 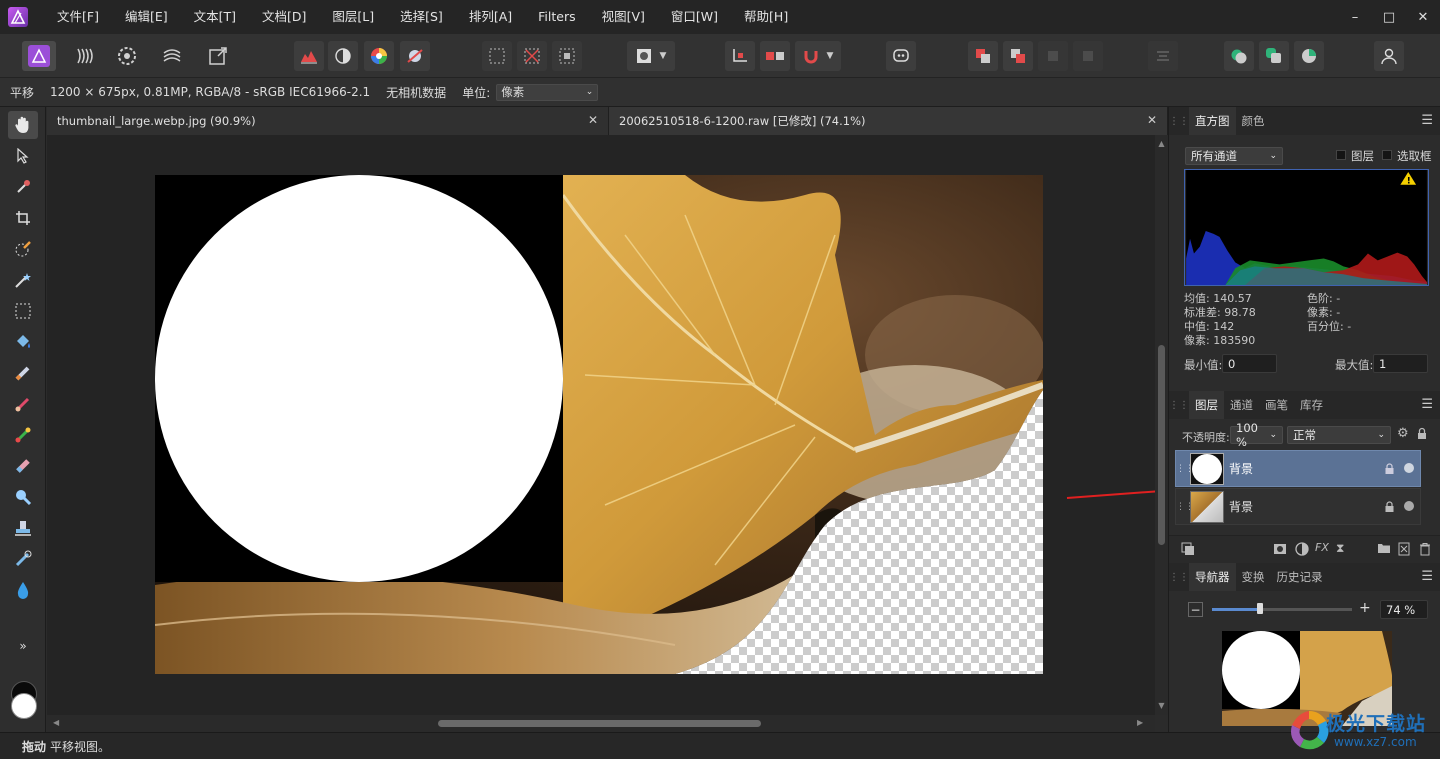 What do you see at coordinates (421, 17) in the screenshot?
I see `menu-select: 选择[S]` at bounding box center [421, 17].